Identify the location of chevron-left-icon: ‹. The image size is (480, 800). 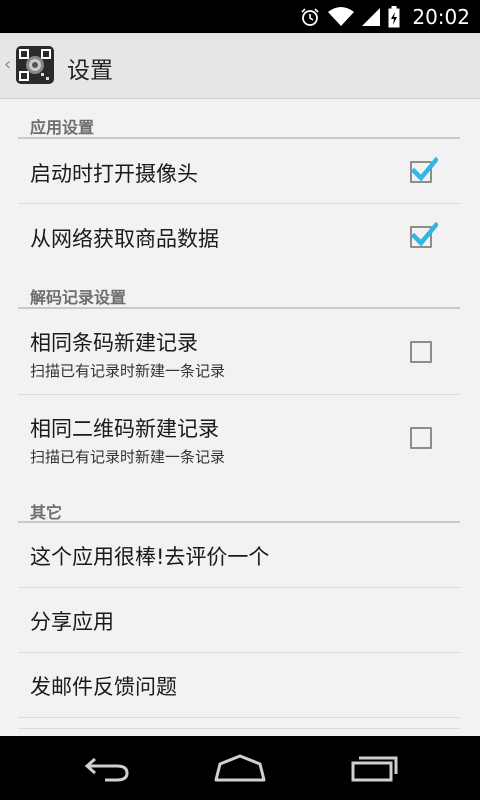
(9, 65).